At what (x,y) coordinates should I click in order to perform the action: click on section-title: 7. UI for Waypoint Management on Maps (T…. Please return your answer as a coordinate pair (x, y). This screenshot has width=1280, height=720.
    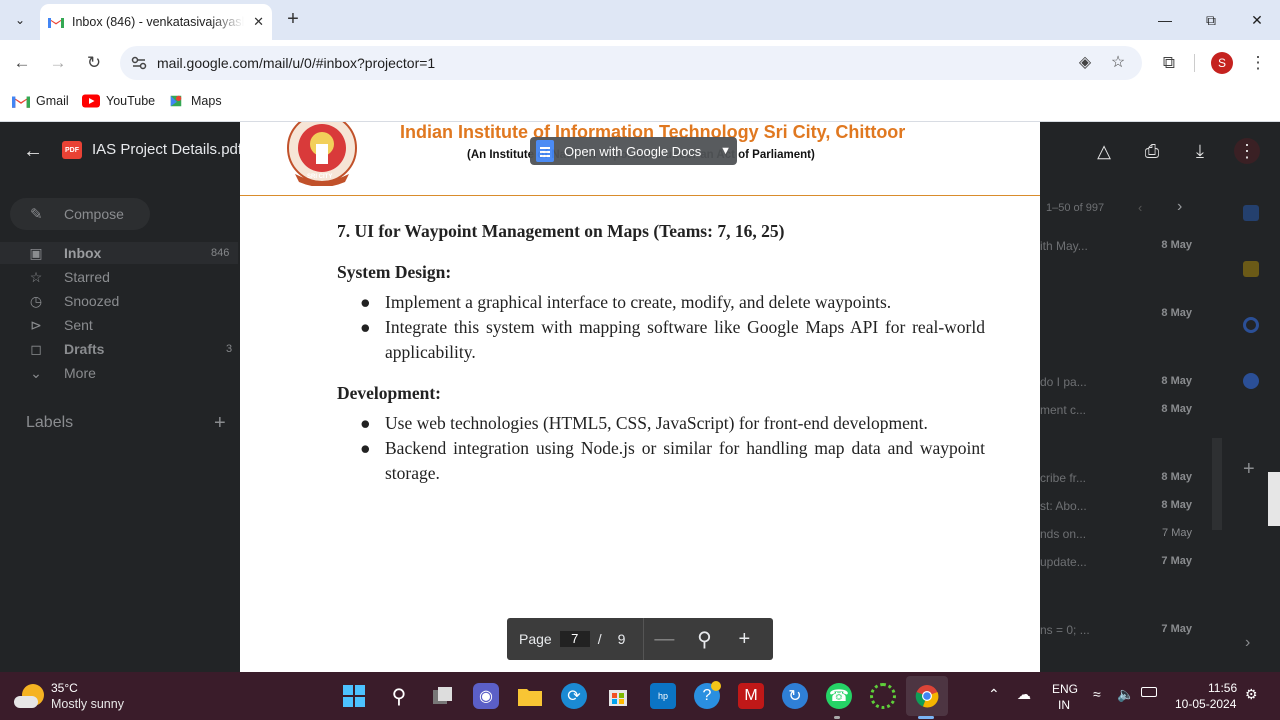
    Looking at the image, I should click on (561, 231).